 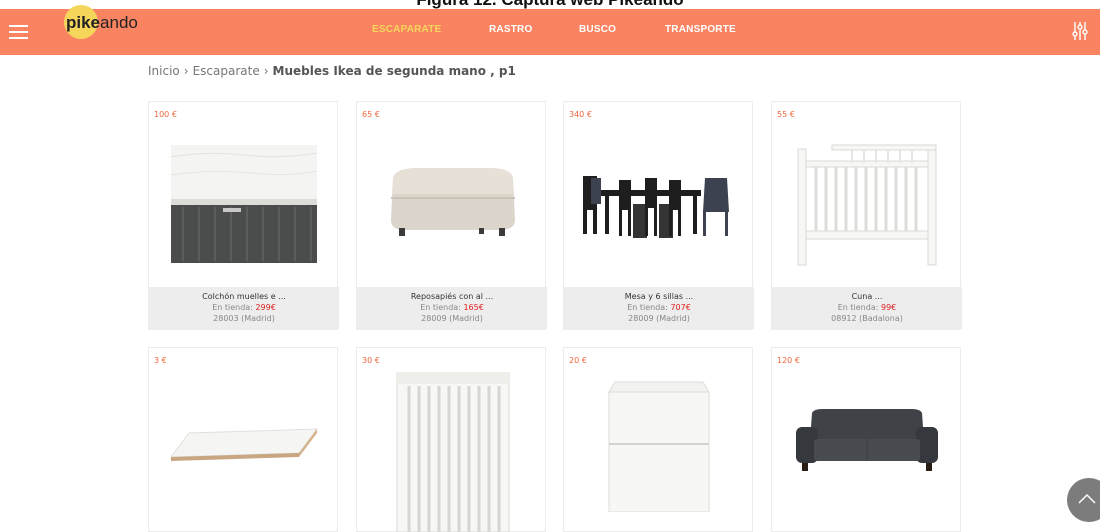 What do you see at coordinates (371, 360) in the screenshot?
I see `product-price: 30 €` at bounding box center [371, 360].